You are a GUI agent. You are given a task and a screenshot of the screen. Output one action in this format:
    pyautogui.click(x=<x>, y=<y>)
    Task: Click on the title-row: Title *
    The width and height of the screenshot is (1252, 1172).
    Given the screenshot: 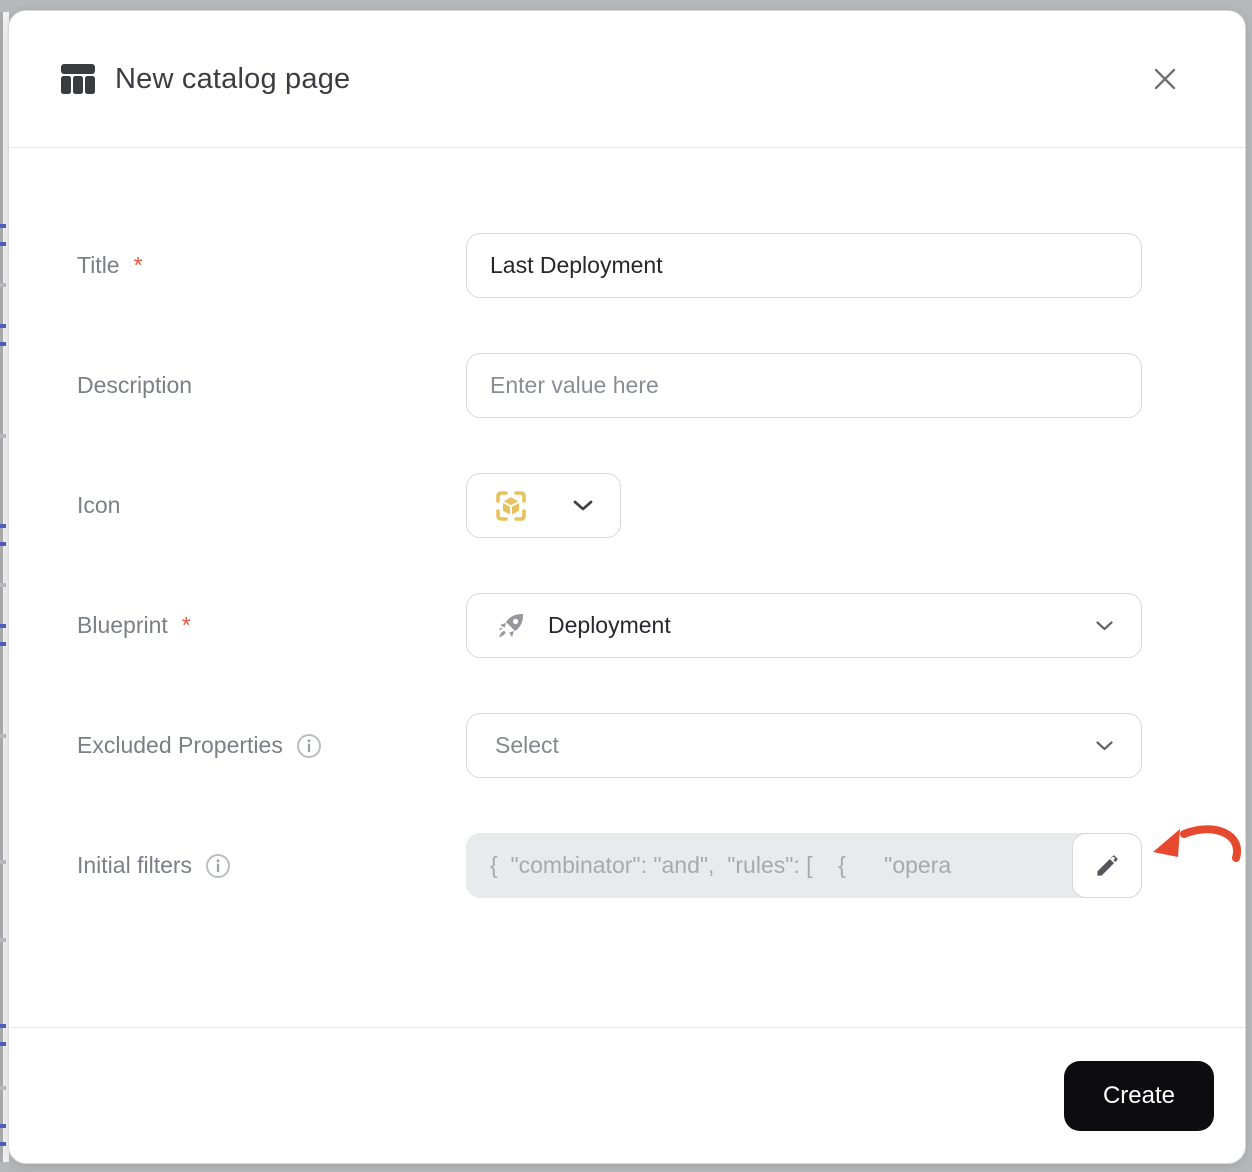 What is the action you would take?
    pyautogui.click(x=609, y=265)
    